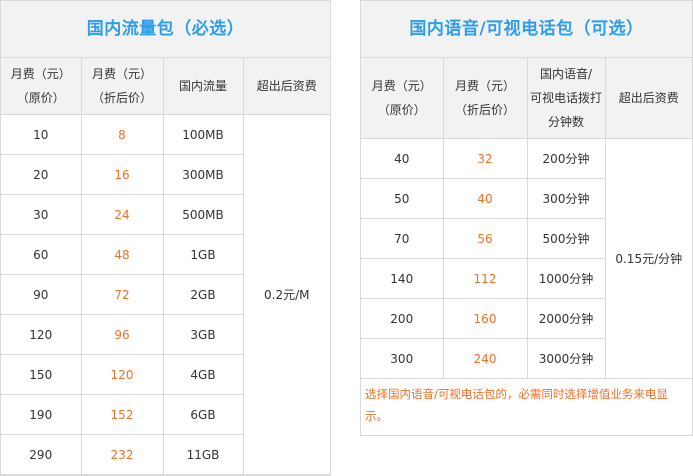  What do you see at coordinates (41, 454) in the screenshot?
I see `price-original: 290` at bounding box center [41, 454].